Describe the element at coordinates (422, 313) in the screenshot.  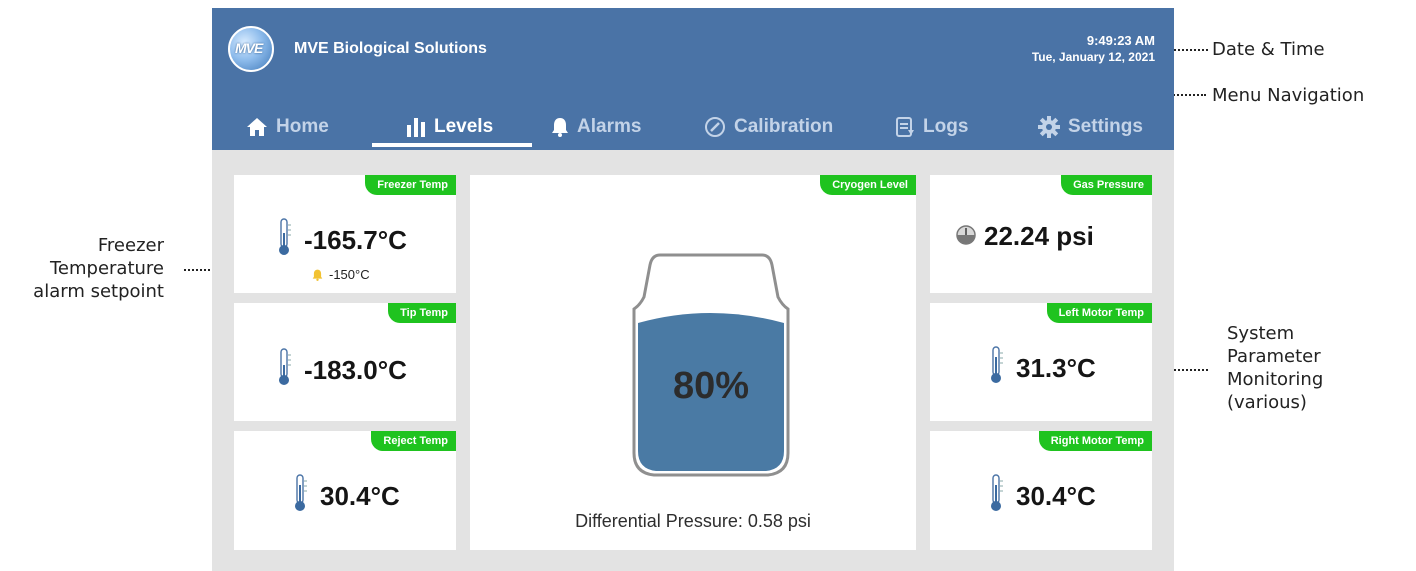
I see `tip-temp-badge: Tip Temp` at that location.